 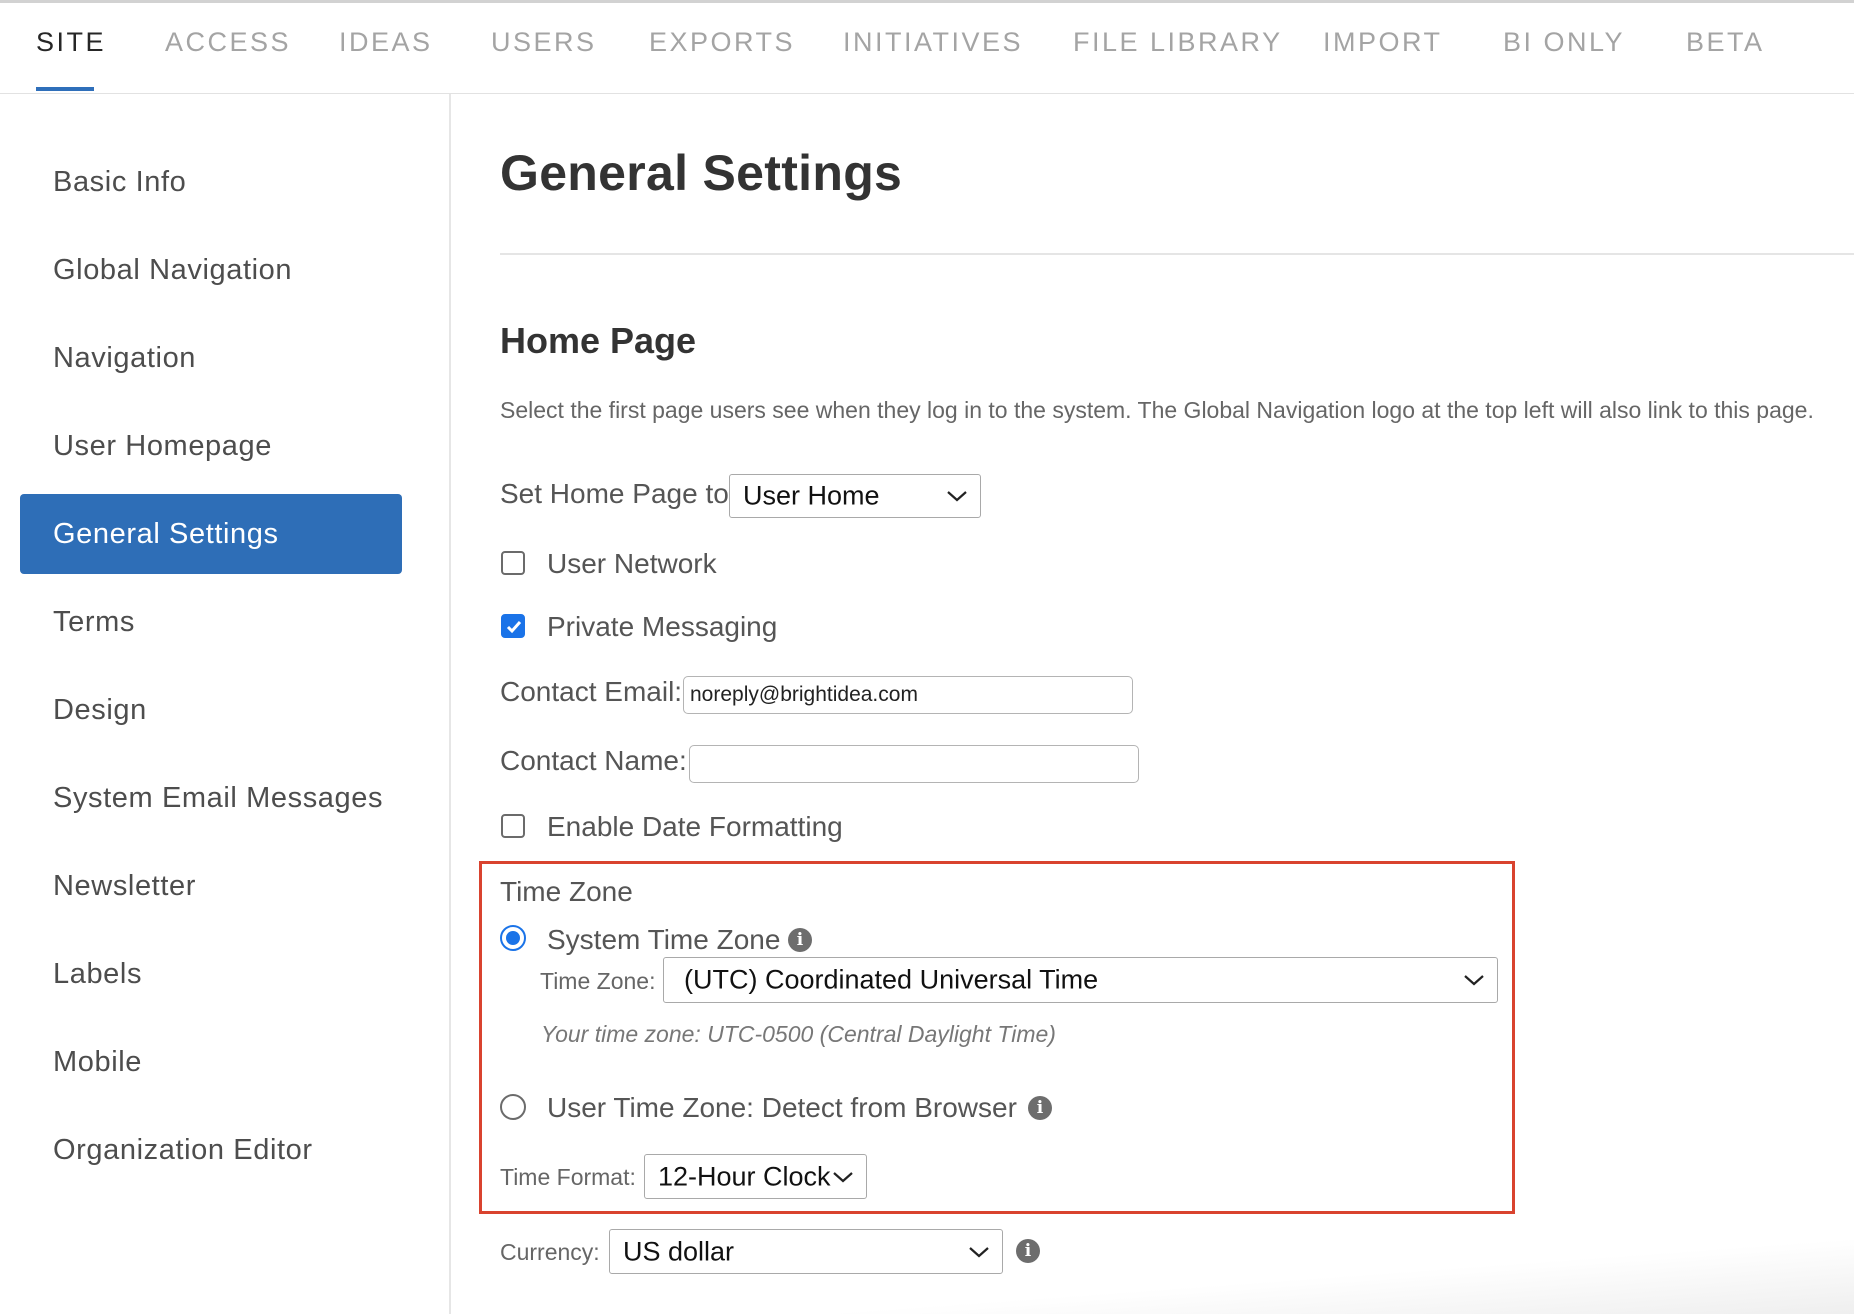 I want to click on time-zone-heading: Time Zone, so click(x=566, y=891).